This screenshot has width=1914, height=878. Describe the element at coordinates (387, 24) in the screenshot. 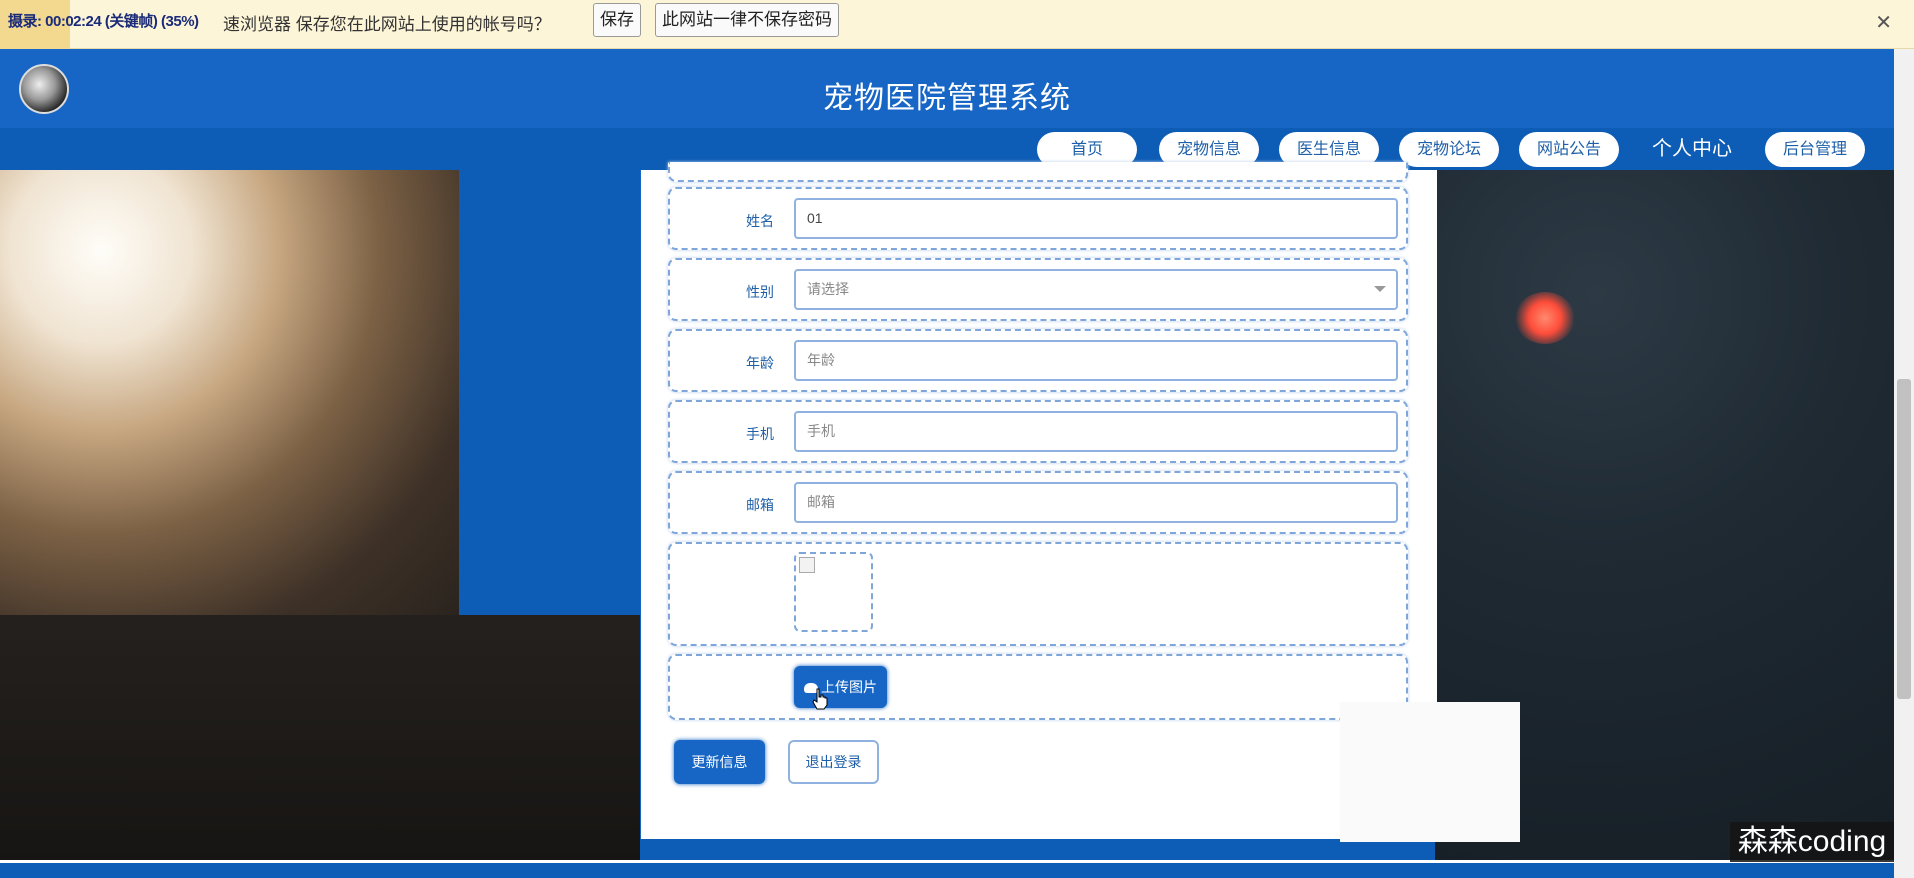

I see `password-save-message: 速浏览器 保存您在此网站上使用的帐号吗？` at that location.